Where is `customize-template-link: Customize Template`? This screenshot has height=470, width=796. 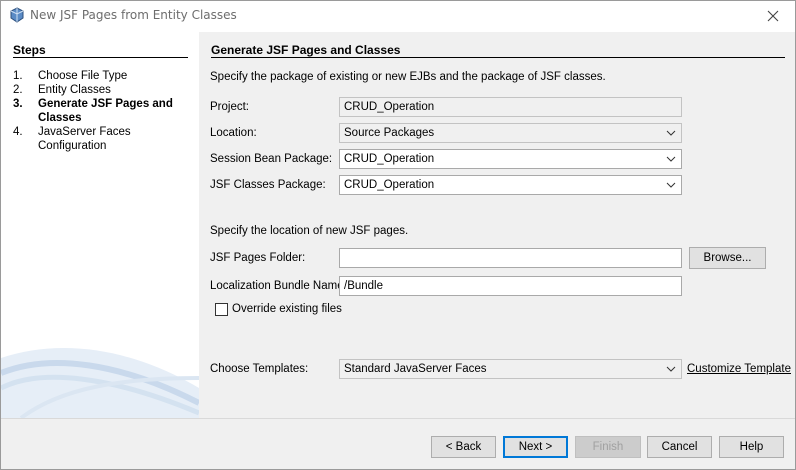
customize-template-link: Customize Template is located at coordinates (739, 369).